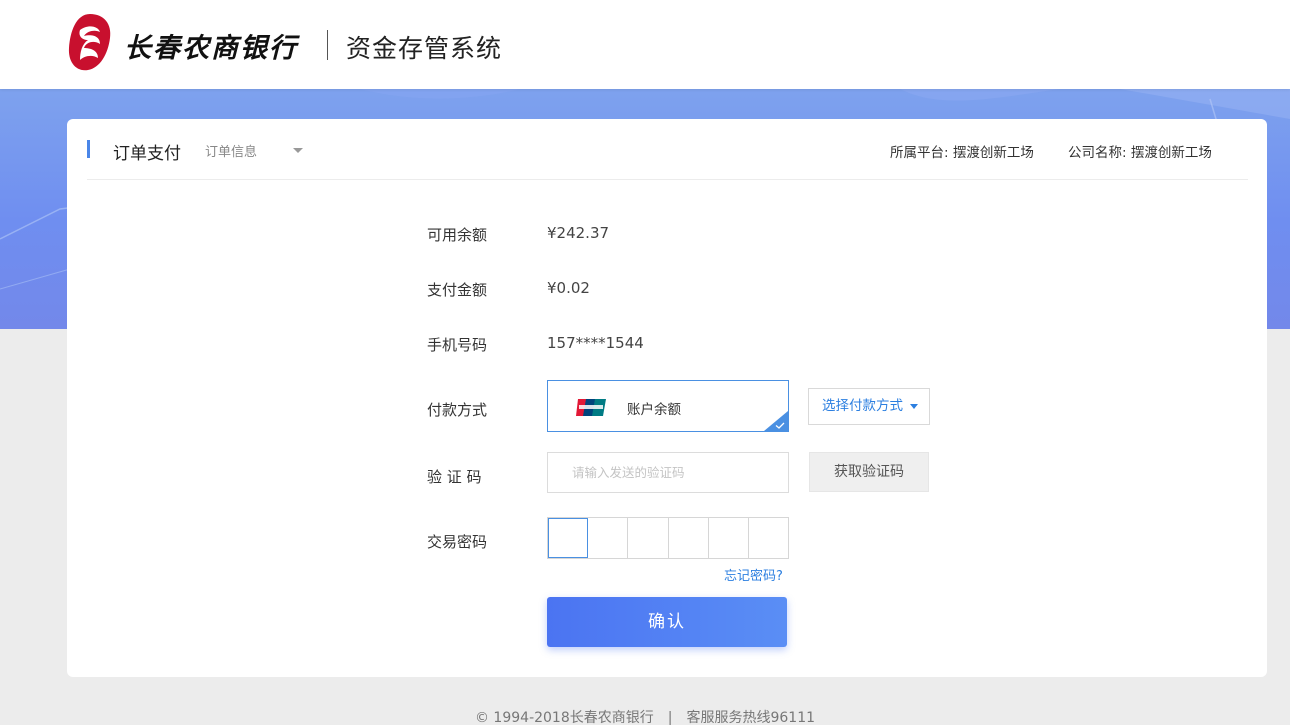 The height and width of the screenshot is (725, 1290). I want to click on company-info: 公司名称: 摆渡创新工场, so click(1140, 153).